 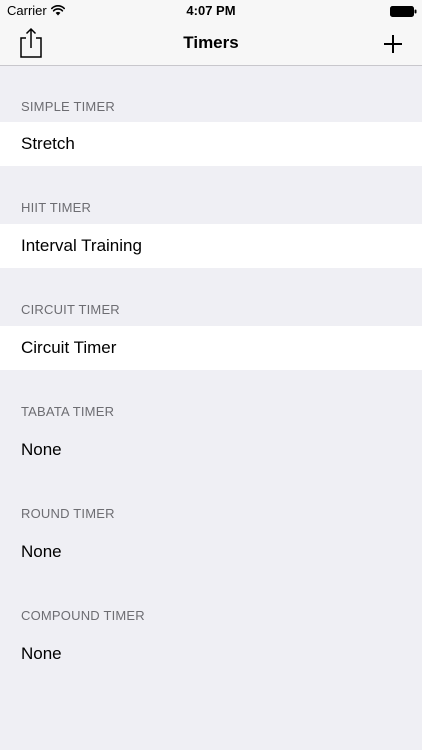 I want to click on plus-icon, so click(x=393, y=44).